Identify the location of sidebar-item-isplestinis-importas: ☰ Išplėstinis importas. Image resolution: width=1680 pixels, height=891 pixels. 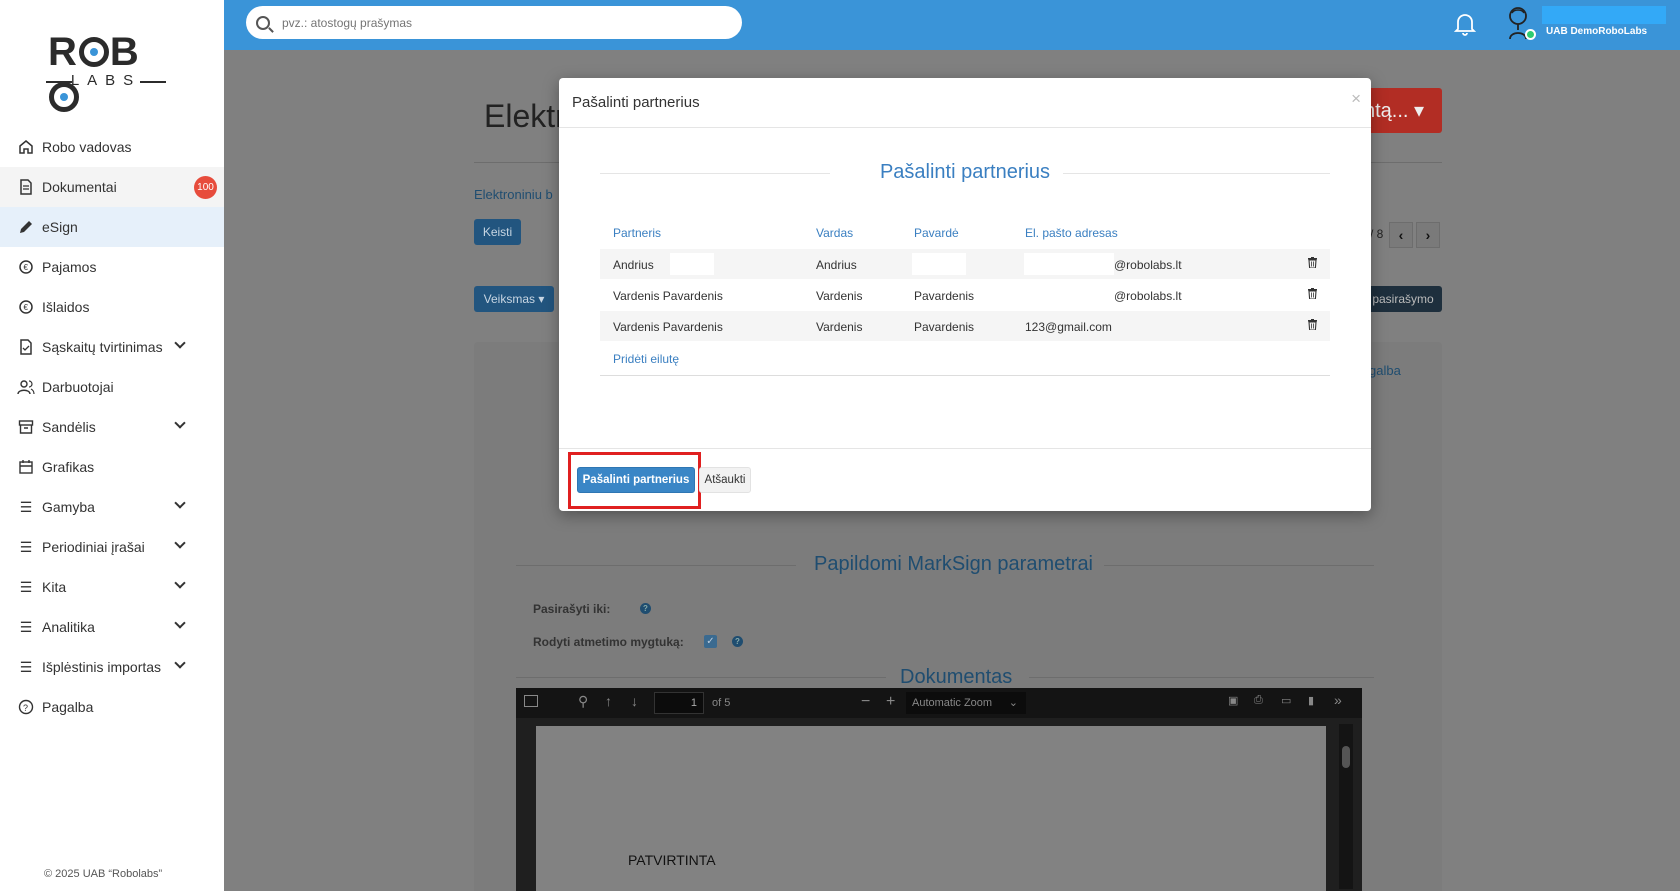
(112, 667).